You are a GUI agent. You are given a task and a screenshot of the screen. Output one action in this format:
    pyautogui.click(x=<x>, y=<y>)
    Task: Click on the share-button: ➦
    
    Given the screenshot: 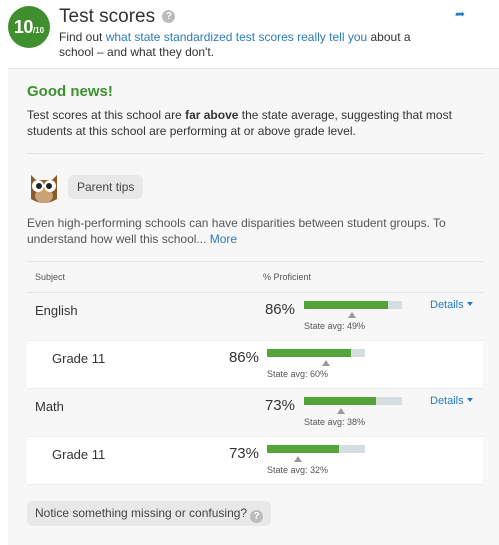 What is the action you would take?
    pyautogui.click(x=460, y=14)
    